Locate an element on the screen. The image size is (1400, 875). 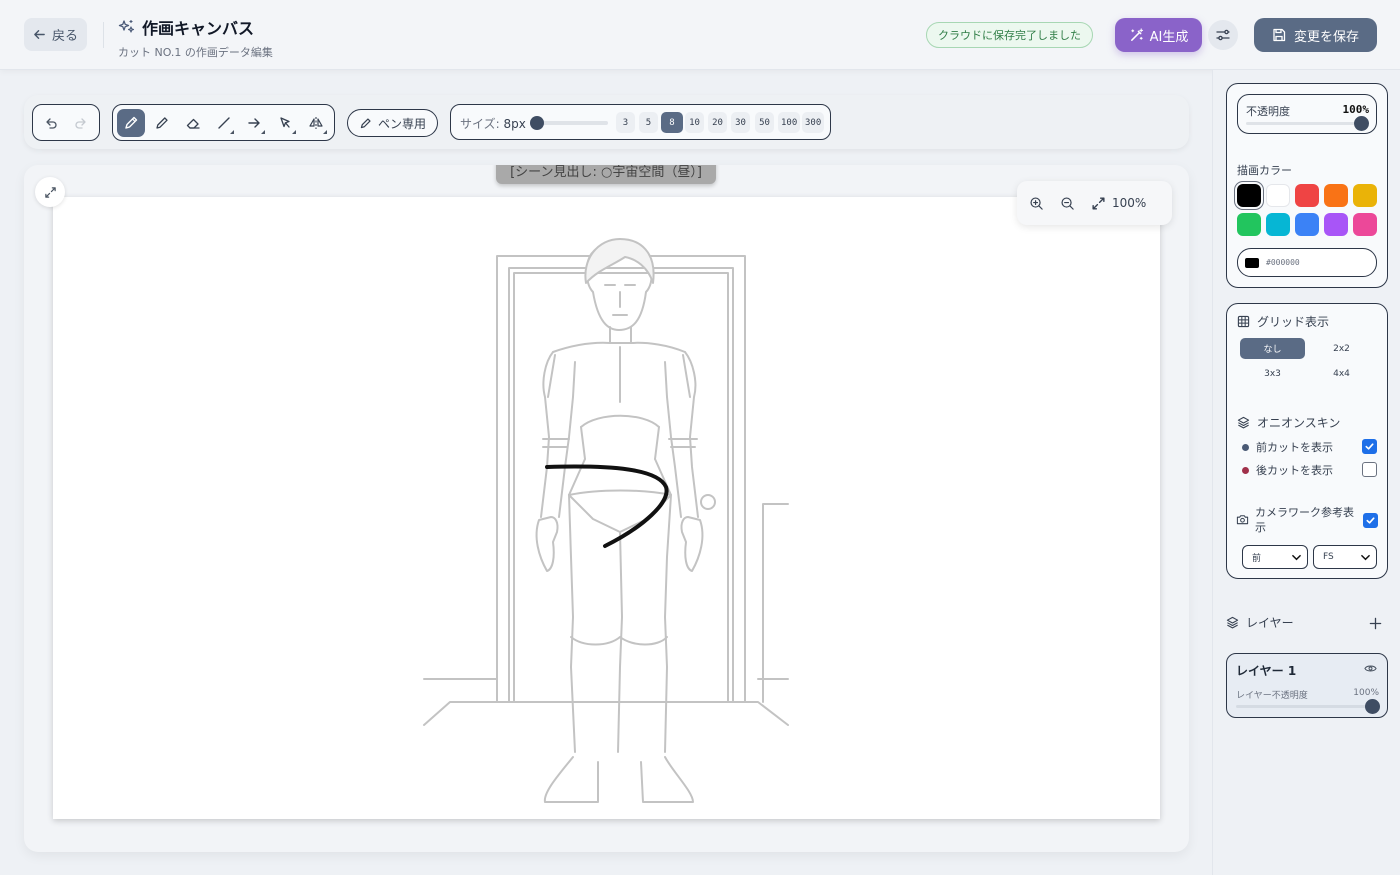
opacity-slider-thumb is located at coordinates (1361, 123).